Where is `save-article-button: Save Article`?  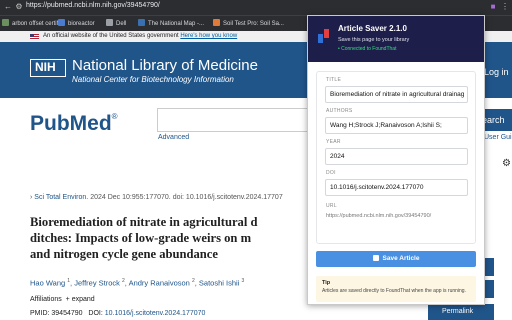 save-article-button: Save Article is located at coordinates (396, 259).